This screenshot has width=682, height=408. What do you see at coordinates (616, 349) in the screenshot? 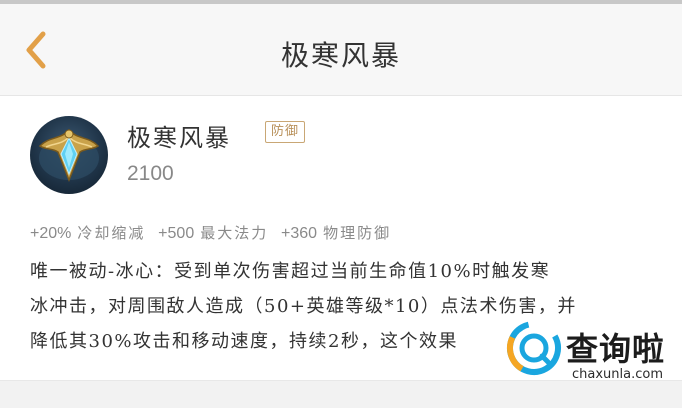
I see `watermark-text-cn: 查询啦` at bounding box center [616, 349].